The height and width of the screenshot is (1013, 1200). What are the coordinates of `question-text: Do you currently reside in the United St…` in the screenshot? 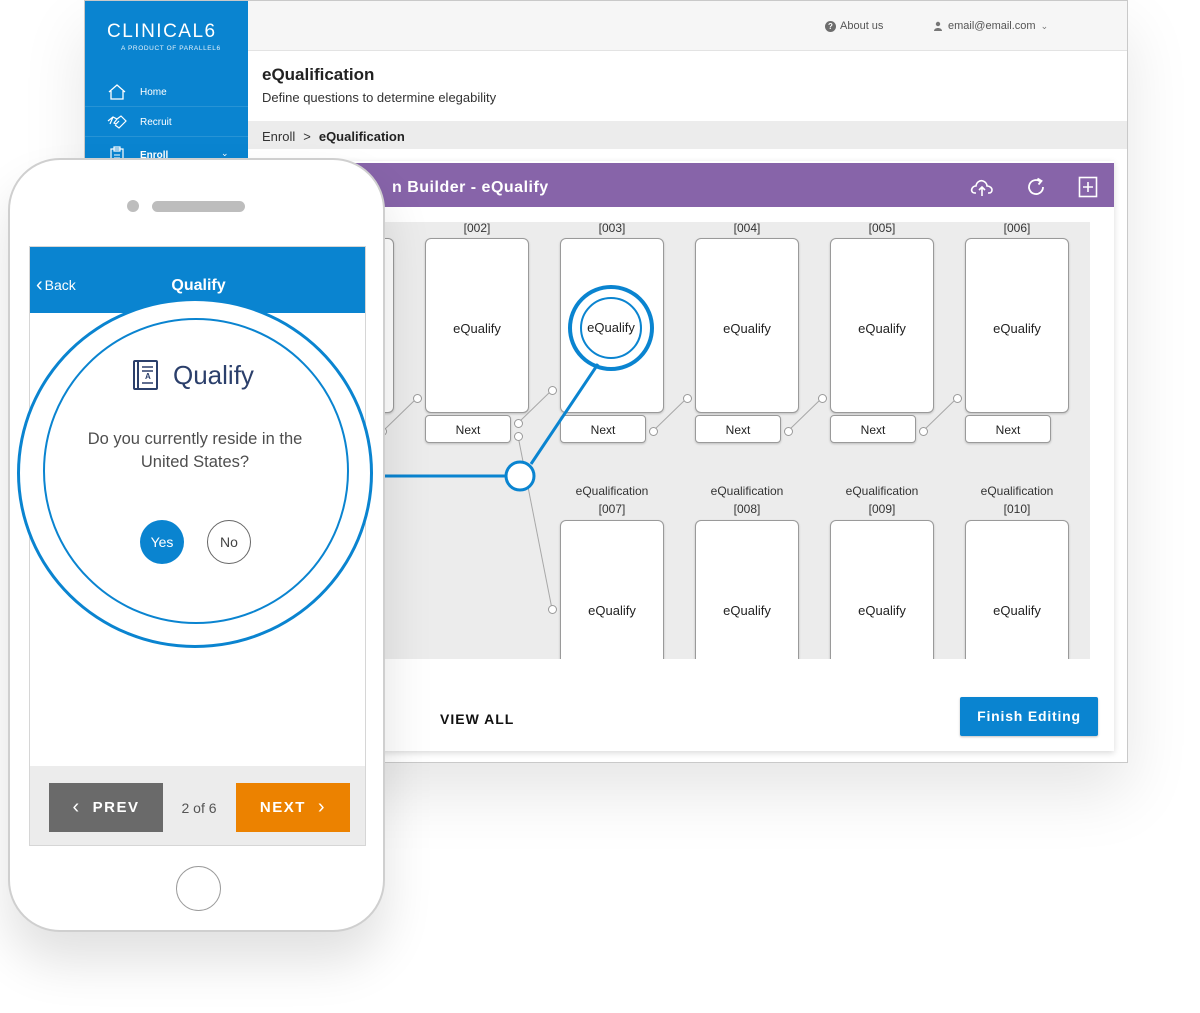 It's located at (195, 450).